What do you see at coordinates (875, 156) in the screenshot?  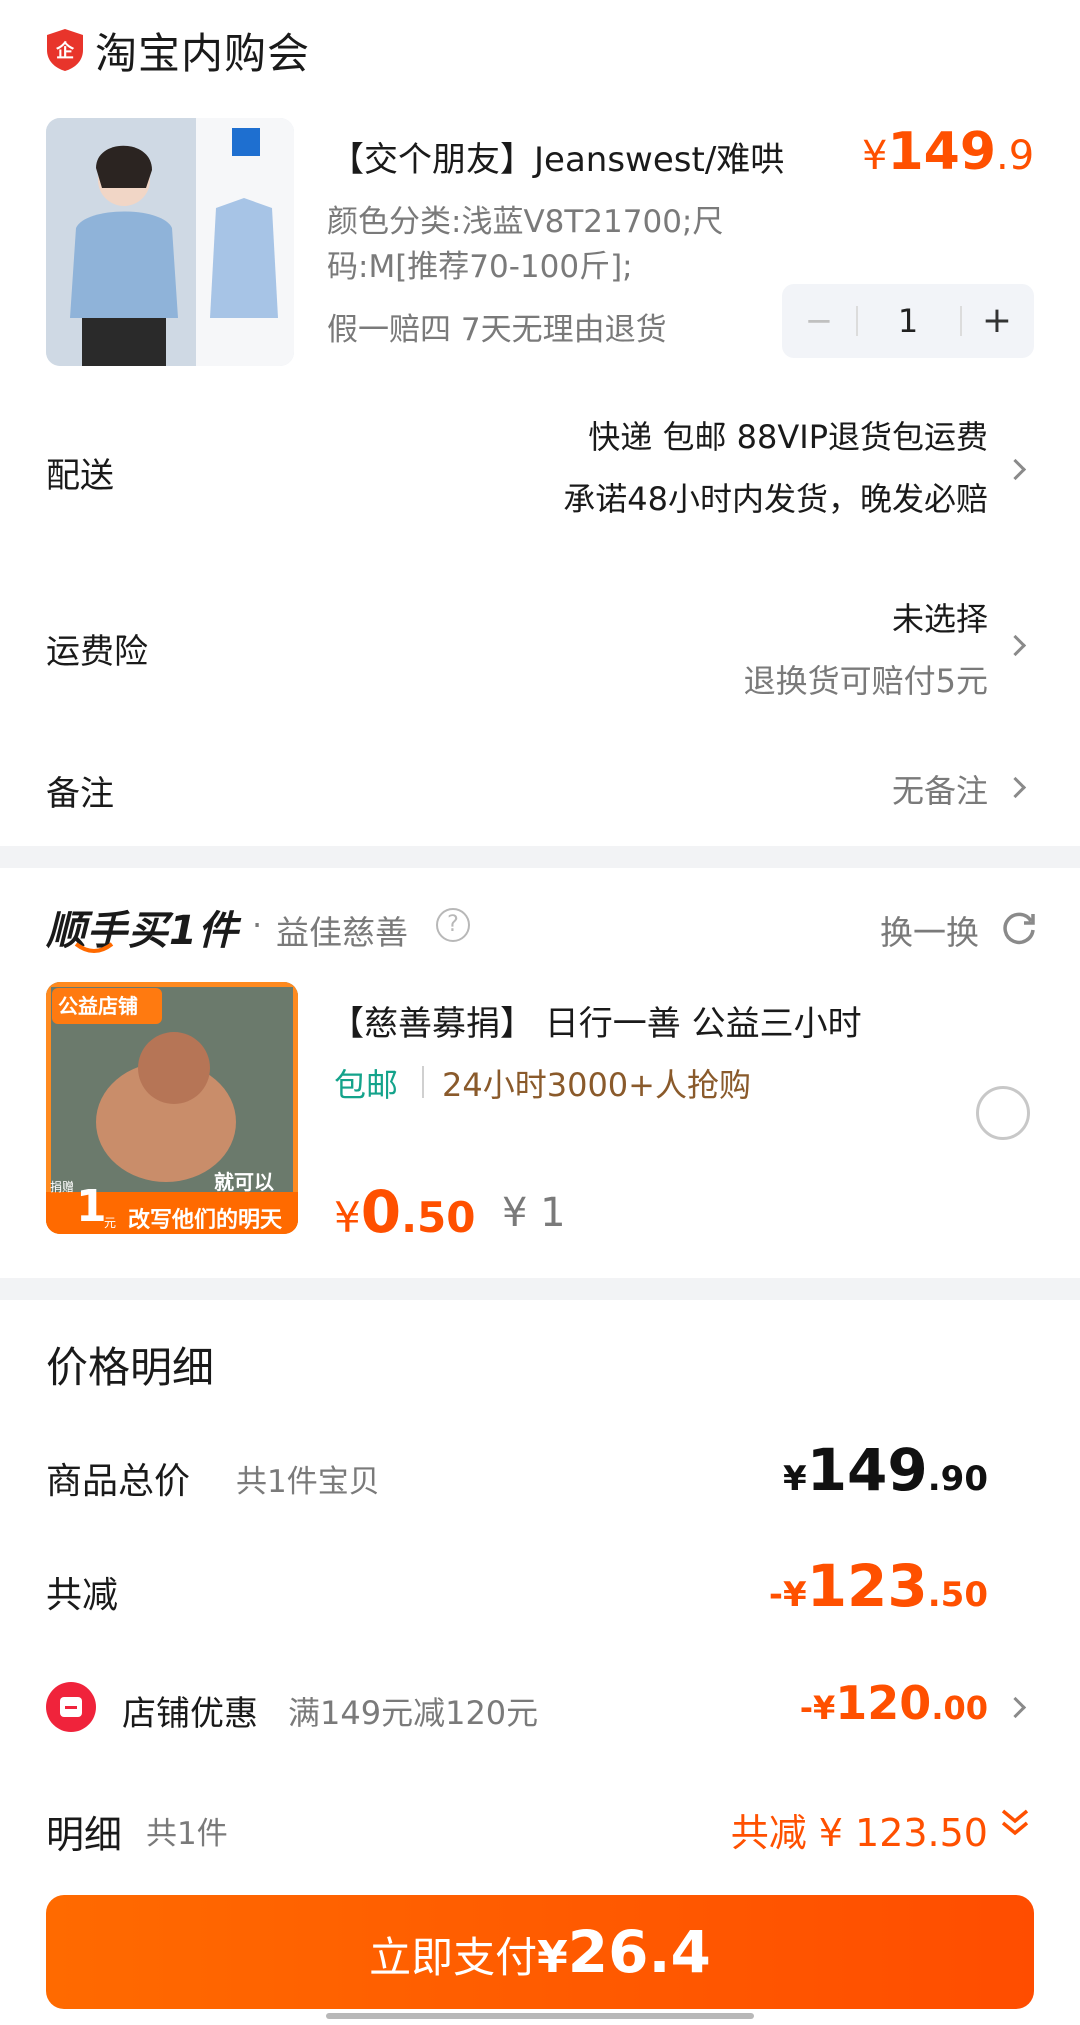 I see `price-yen: ¥` at bounding box center [875, 156].